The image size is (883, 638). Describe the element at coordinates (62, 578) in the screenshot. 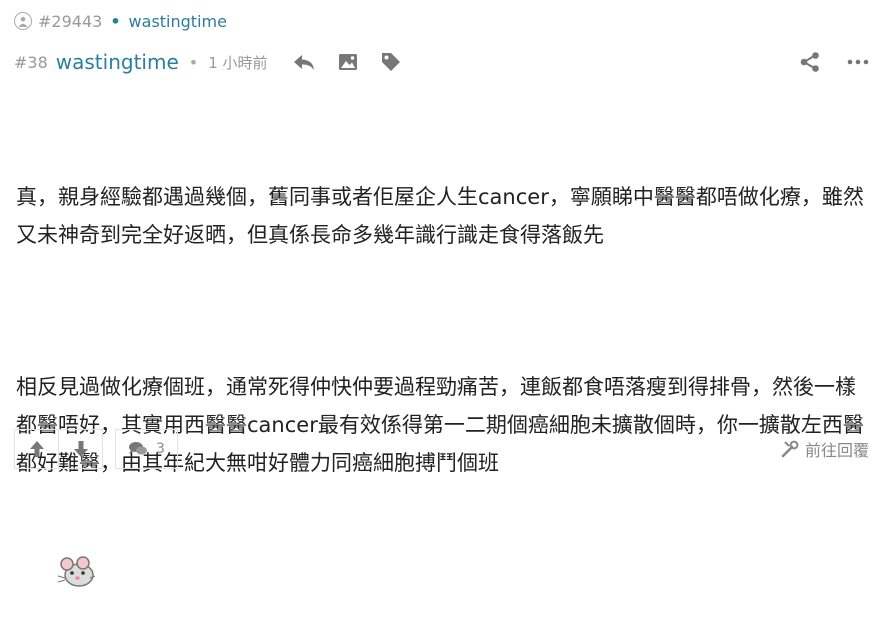

I see `mouse-emoji-icon` at that location.